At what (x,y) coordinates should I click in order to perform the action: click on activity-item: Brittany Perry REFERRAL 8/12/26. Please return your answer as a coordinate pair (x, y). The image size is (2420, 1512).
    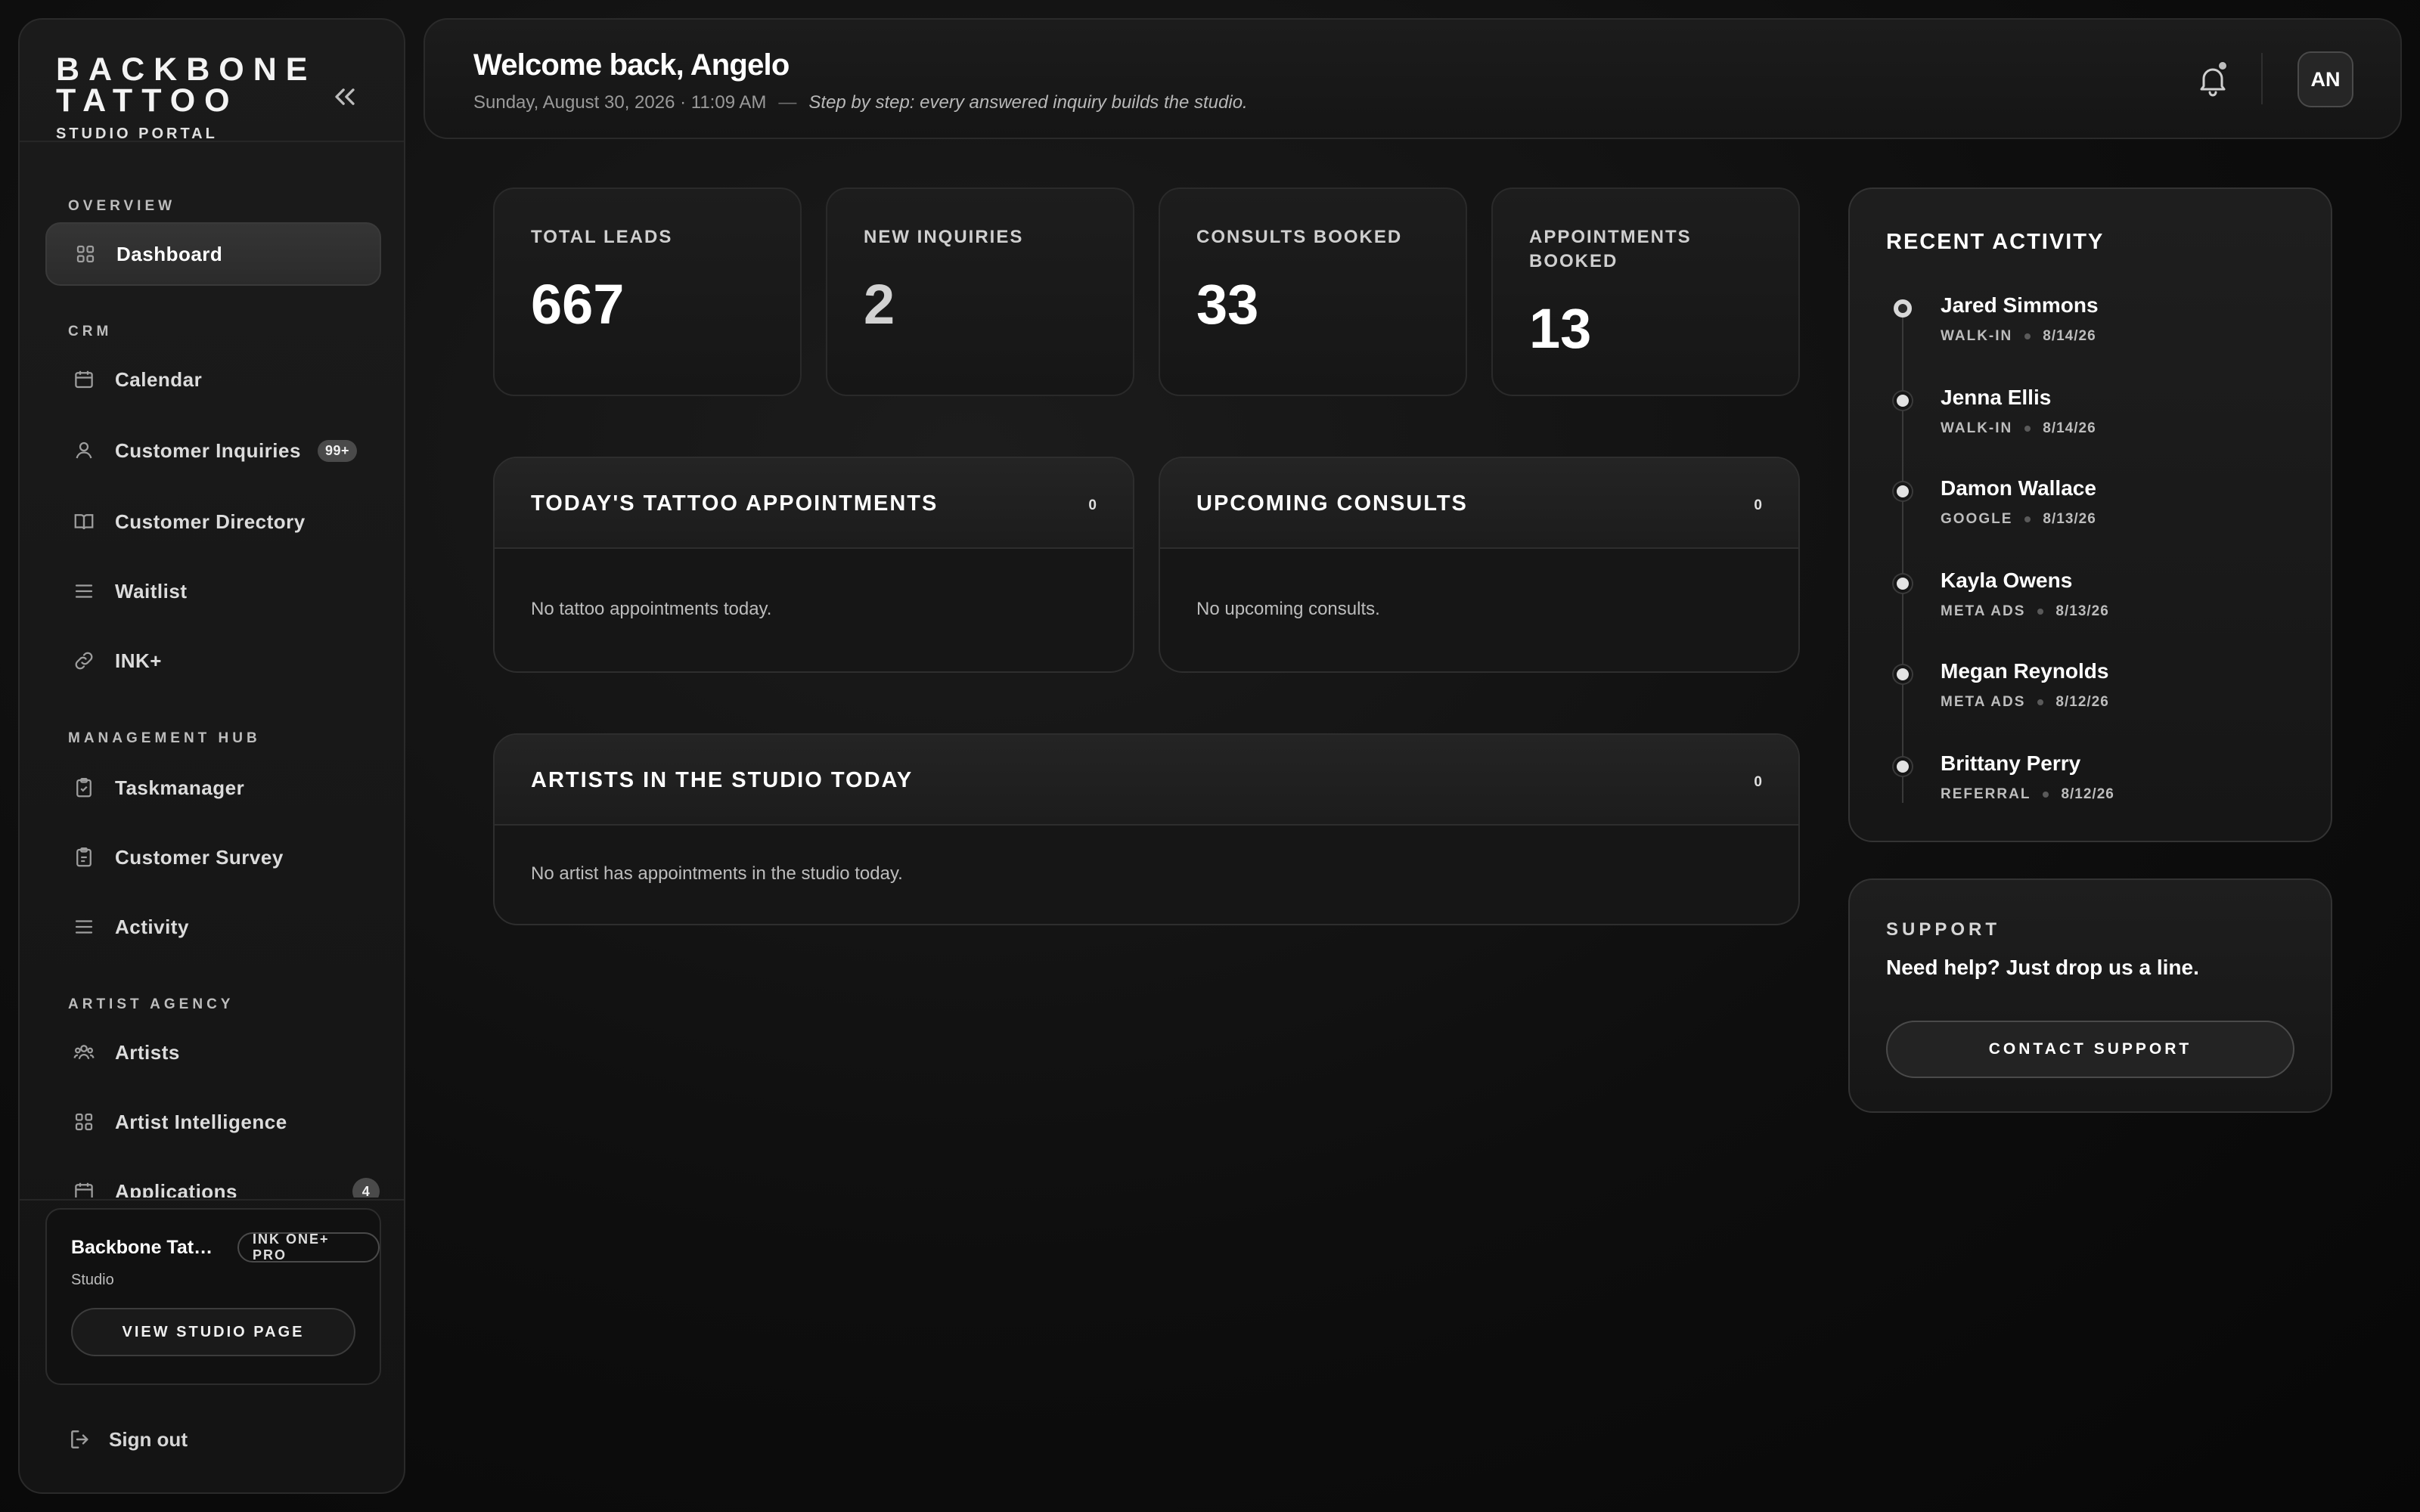
    Looking at the image, I should click on (2098, 788).